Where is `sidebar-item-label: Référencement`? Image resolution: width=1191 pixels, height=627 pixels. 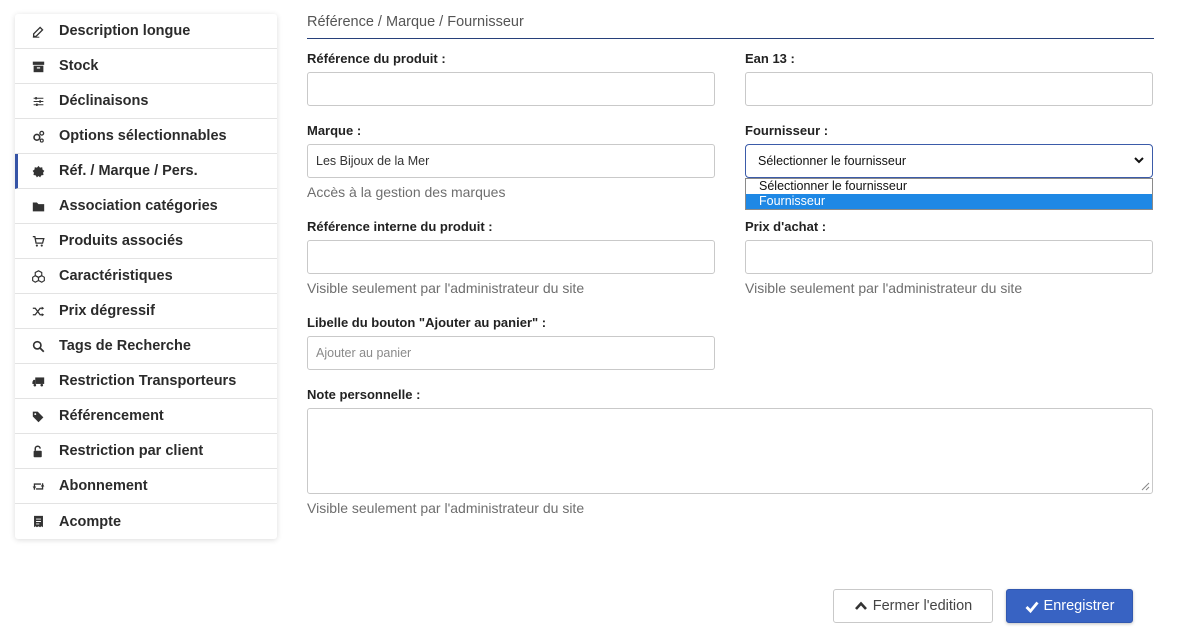
sidebar-item-label: Référencement is located at coordinates (111, 416).